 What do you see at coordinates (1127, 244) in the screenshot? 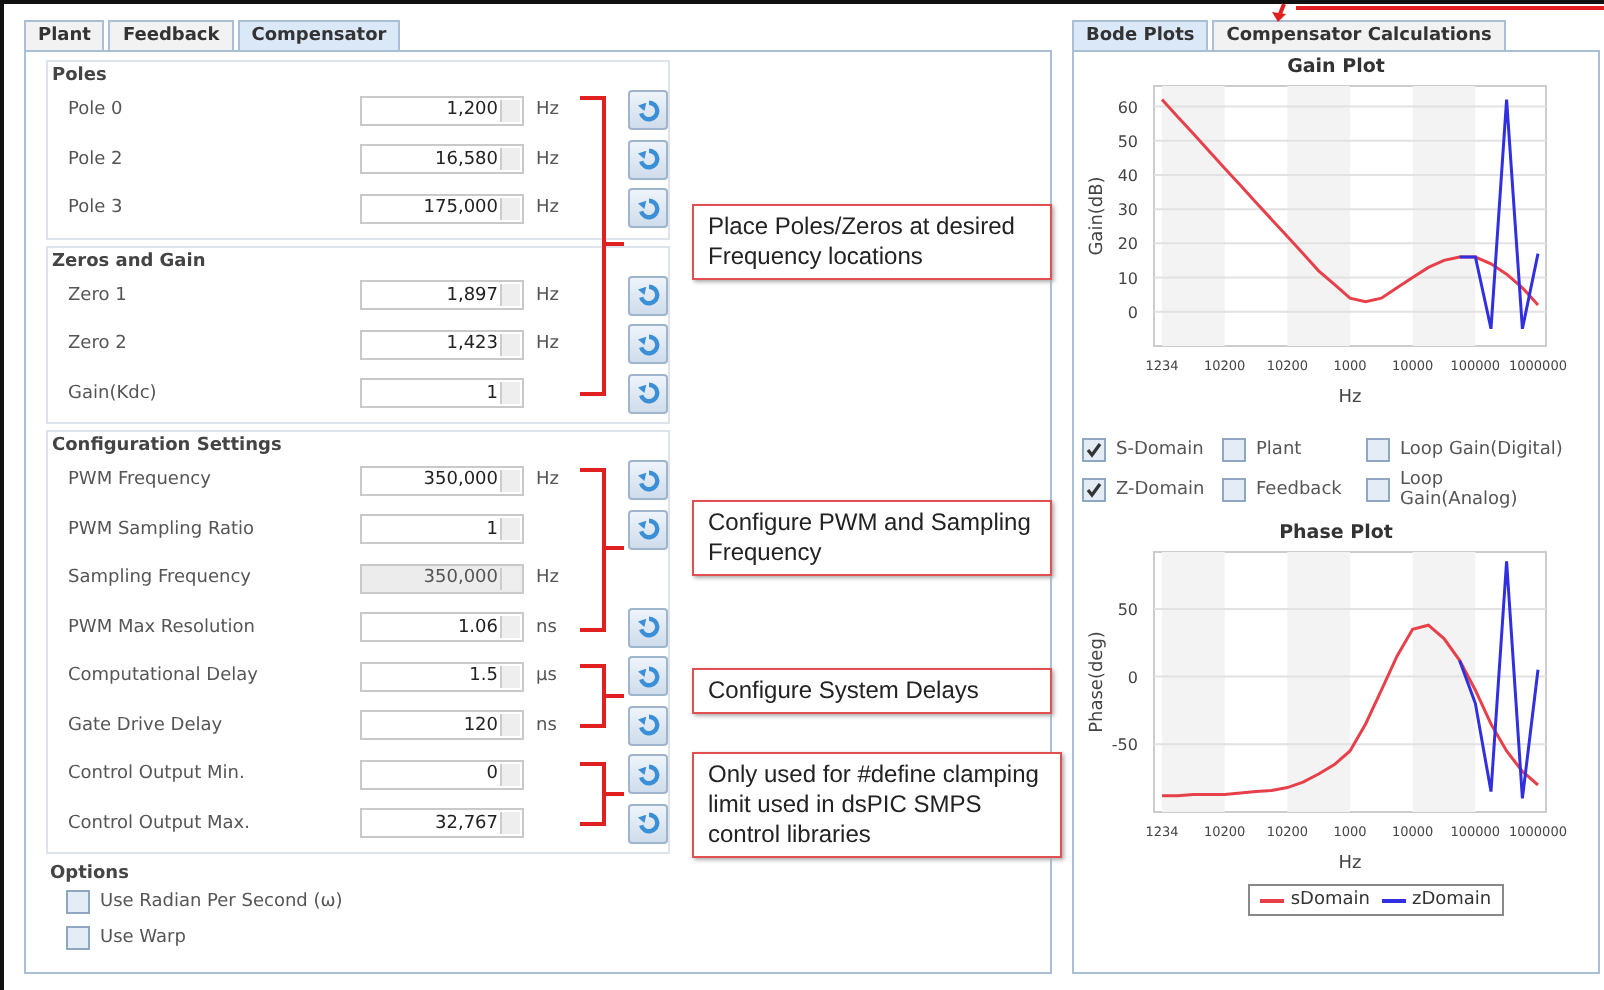
I see `tick-label: 20` at bounding box center [1127, 244].